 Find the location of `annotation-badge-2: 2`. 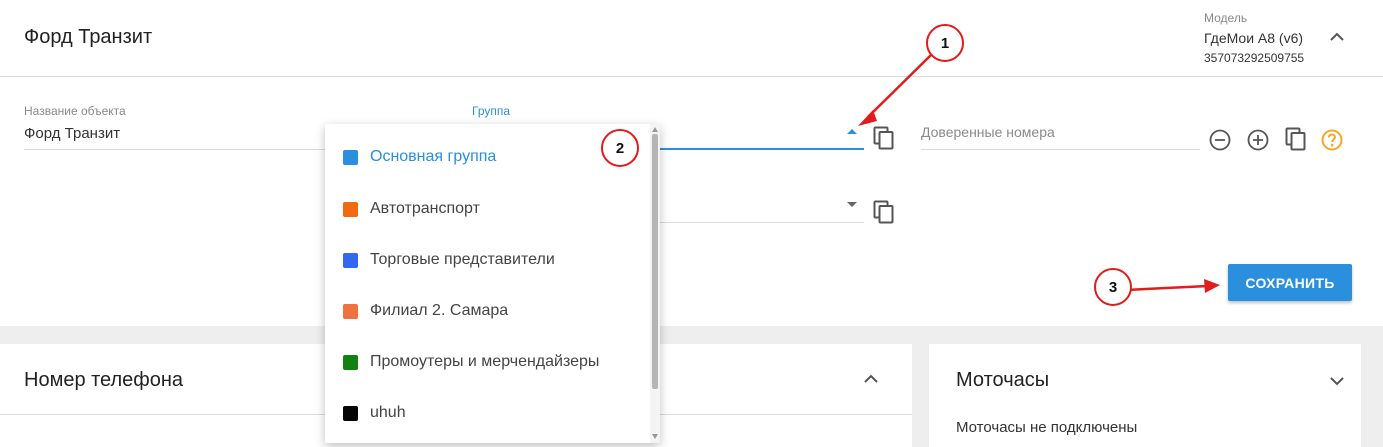

annotation-badge-2: 2 is located at coordinates (620, 148).